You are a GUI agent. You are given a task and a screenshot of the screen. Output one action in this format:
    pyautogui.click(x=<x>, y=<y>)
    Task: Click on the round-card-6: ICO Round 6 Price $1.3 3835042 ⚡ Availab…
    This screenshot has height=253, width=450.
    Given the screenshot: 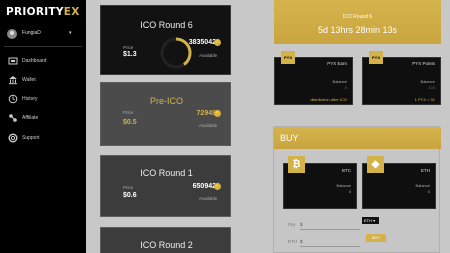 What is the action you would take?
    pyautogui.click(x=165, y=40)
    